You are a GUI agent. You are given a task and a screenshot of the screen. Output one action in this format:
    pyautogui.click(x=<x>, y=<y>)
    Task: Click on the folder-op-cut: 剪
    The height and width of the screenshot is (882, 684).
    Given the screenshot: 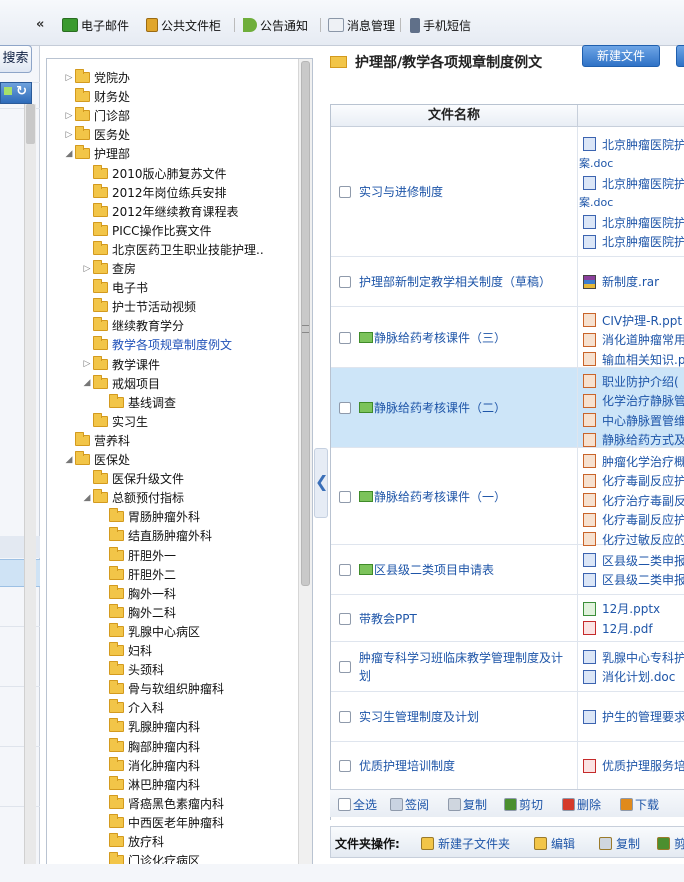 What is the action you would take?
    pyautogui.click(x=670, y=843)
    